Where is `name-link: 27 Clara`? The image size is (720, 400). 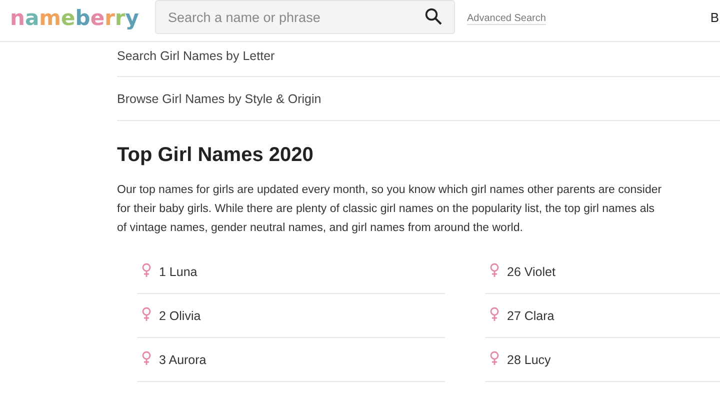
name-link: 27 Clara is located at coordinates (530, 315).